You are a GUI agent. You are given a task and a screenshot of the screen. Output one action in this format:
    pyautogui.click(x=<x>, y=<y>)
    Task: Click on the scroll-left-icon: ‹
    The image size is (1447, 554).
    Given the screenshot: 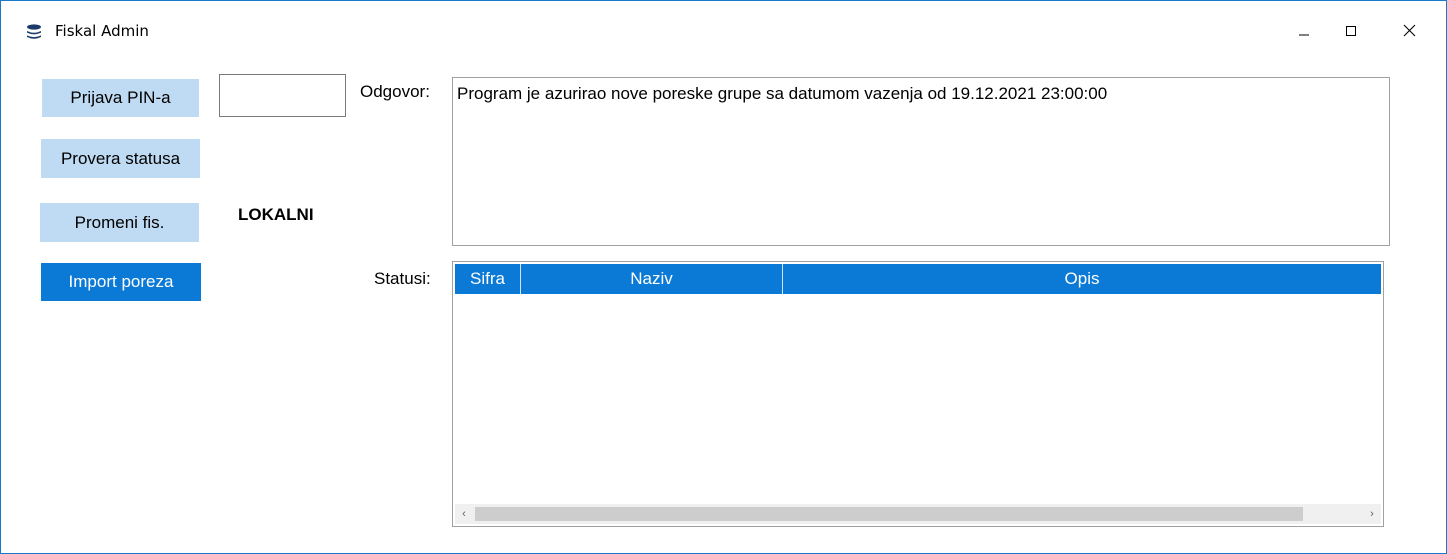 What is the action you would take?
    pyautogui.click(x=464, y=514)
    